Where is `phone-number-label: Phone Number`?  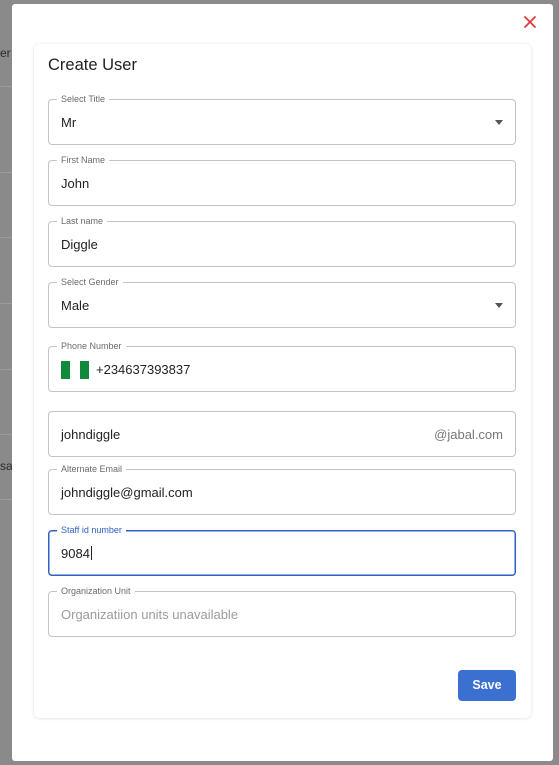
phone-number-label: Phone Number is located at coordinates (91, 346).